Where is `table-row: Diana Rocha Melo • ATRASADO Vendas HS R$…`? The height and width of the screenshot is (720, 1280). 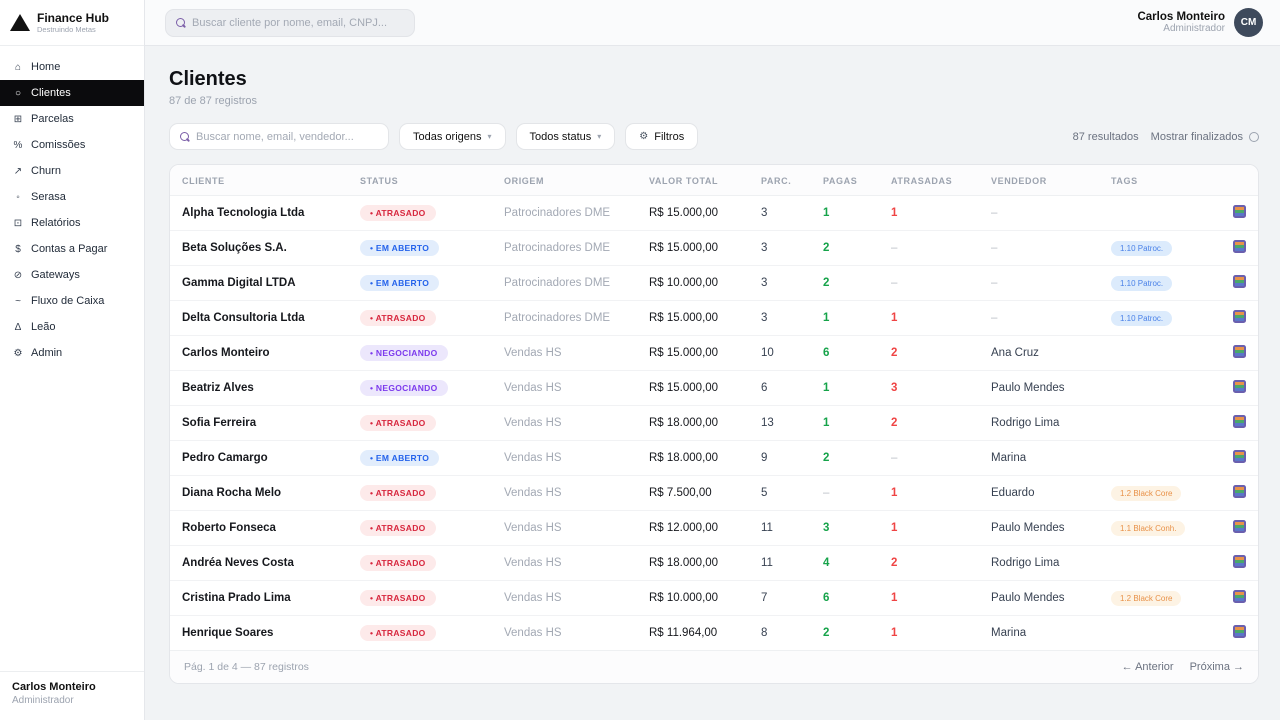 table-row: Diana Rocha Melo • ATRASADO Vendas HS R$… is located at coordinates (714, 493).